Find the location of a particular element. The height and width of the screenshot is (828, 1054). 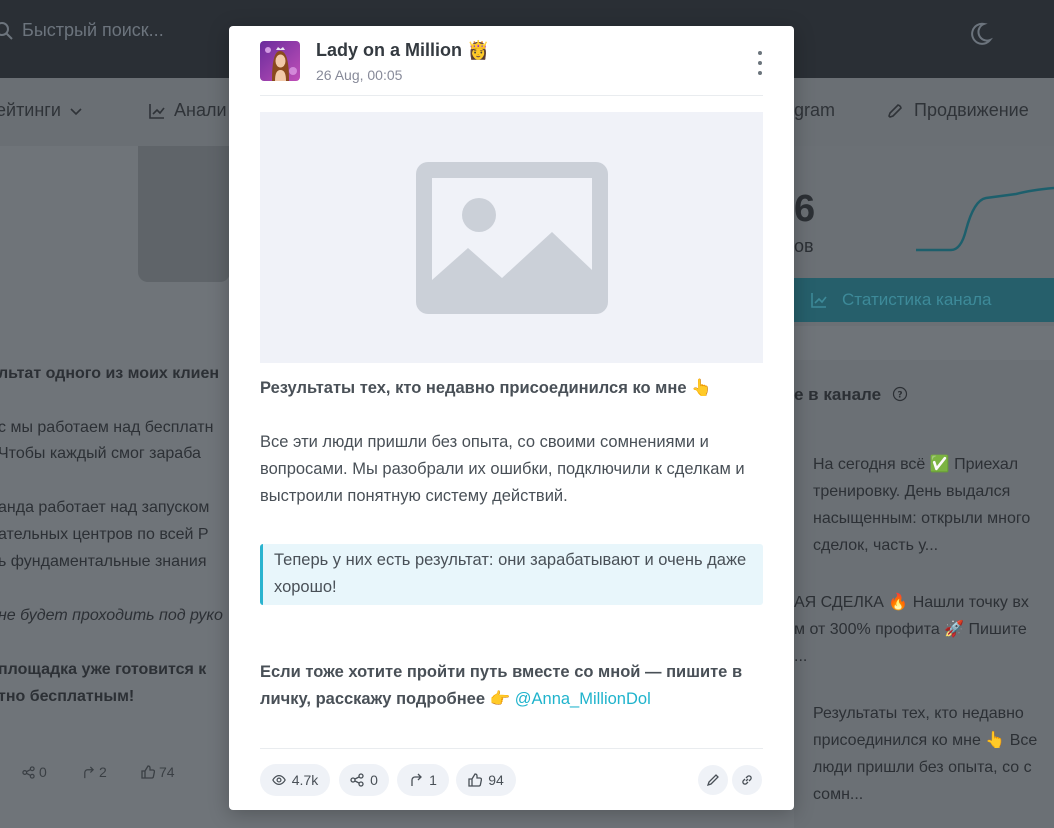

nav-label: gram is located at coordinates (815, 110).